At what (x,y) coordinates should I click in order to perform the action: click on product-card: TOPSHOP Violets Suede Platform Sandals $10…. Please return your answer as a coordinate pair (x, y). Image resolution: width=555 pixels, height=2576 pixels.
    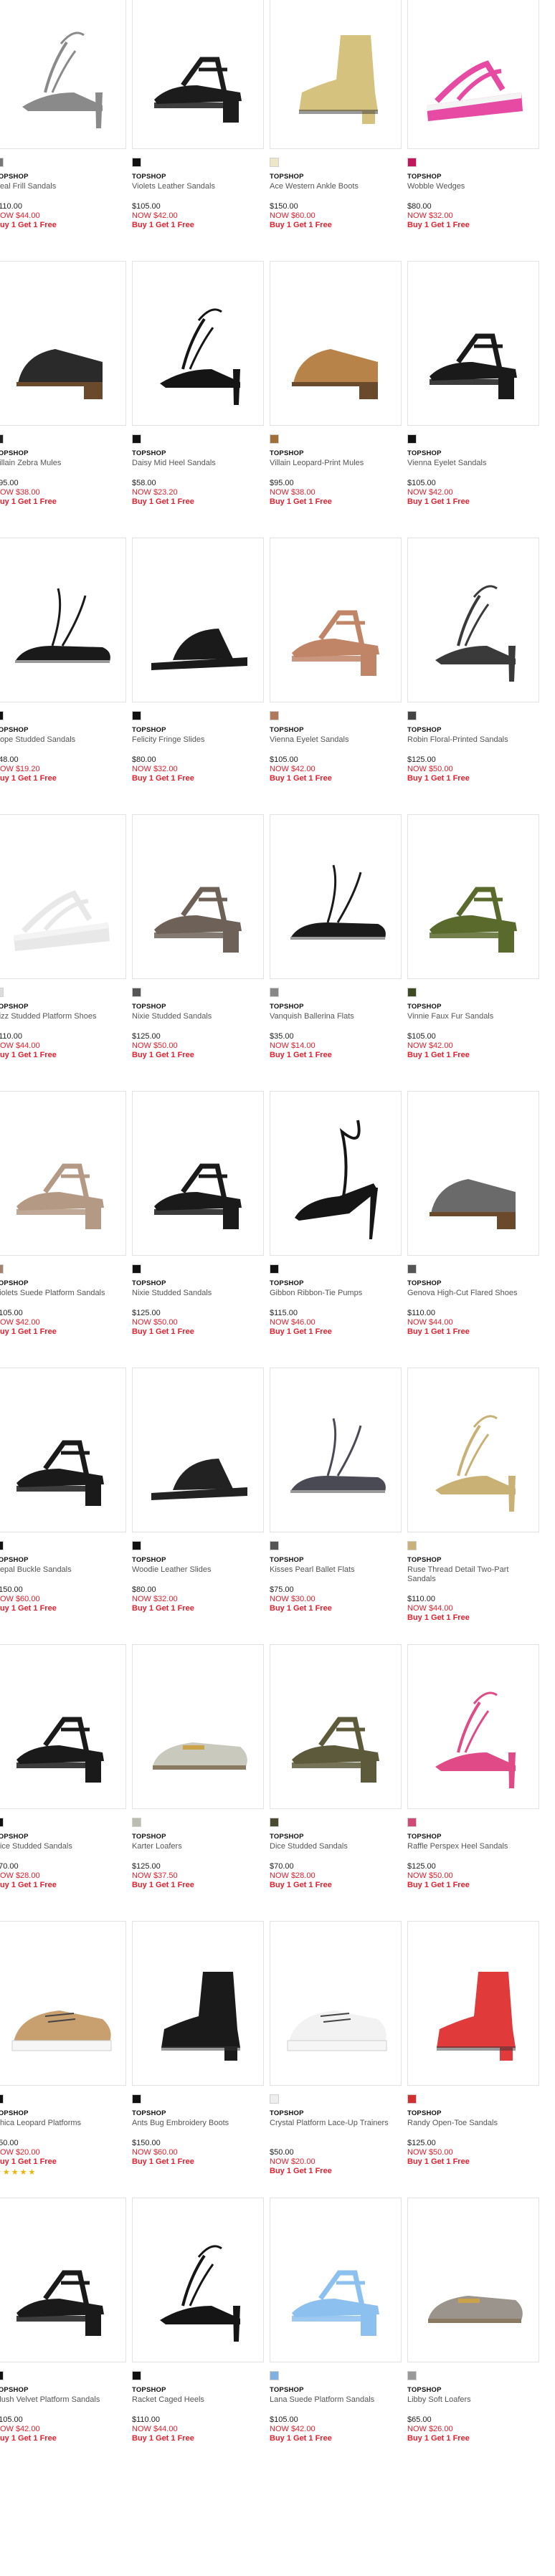
    Looking at the image, I should click on (63, 1227).